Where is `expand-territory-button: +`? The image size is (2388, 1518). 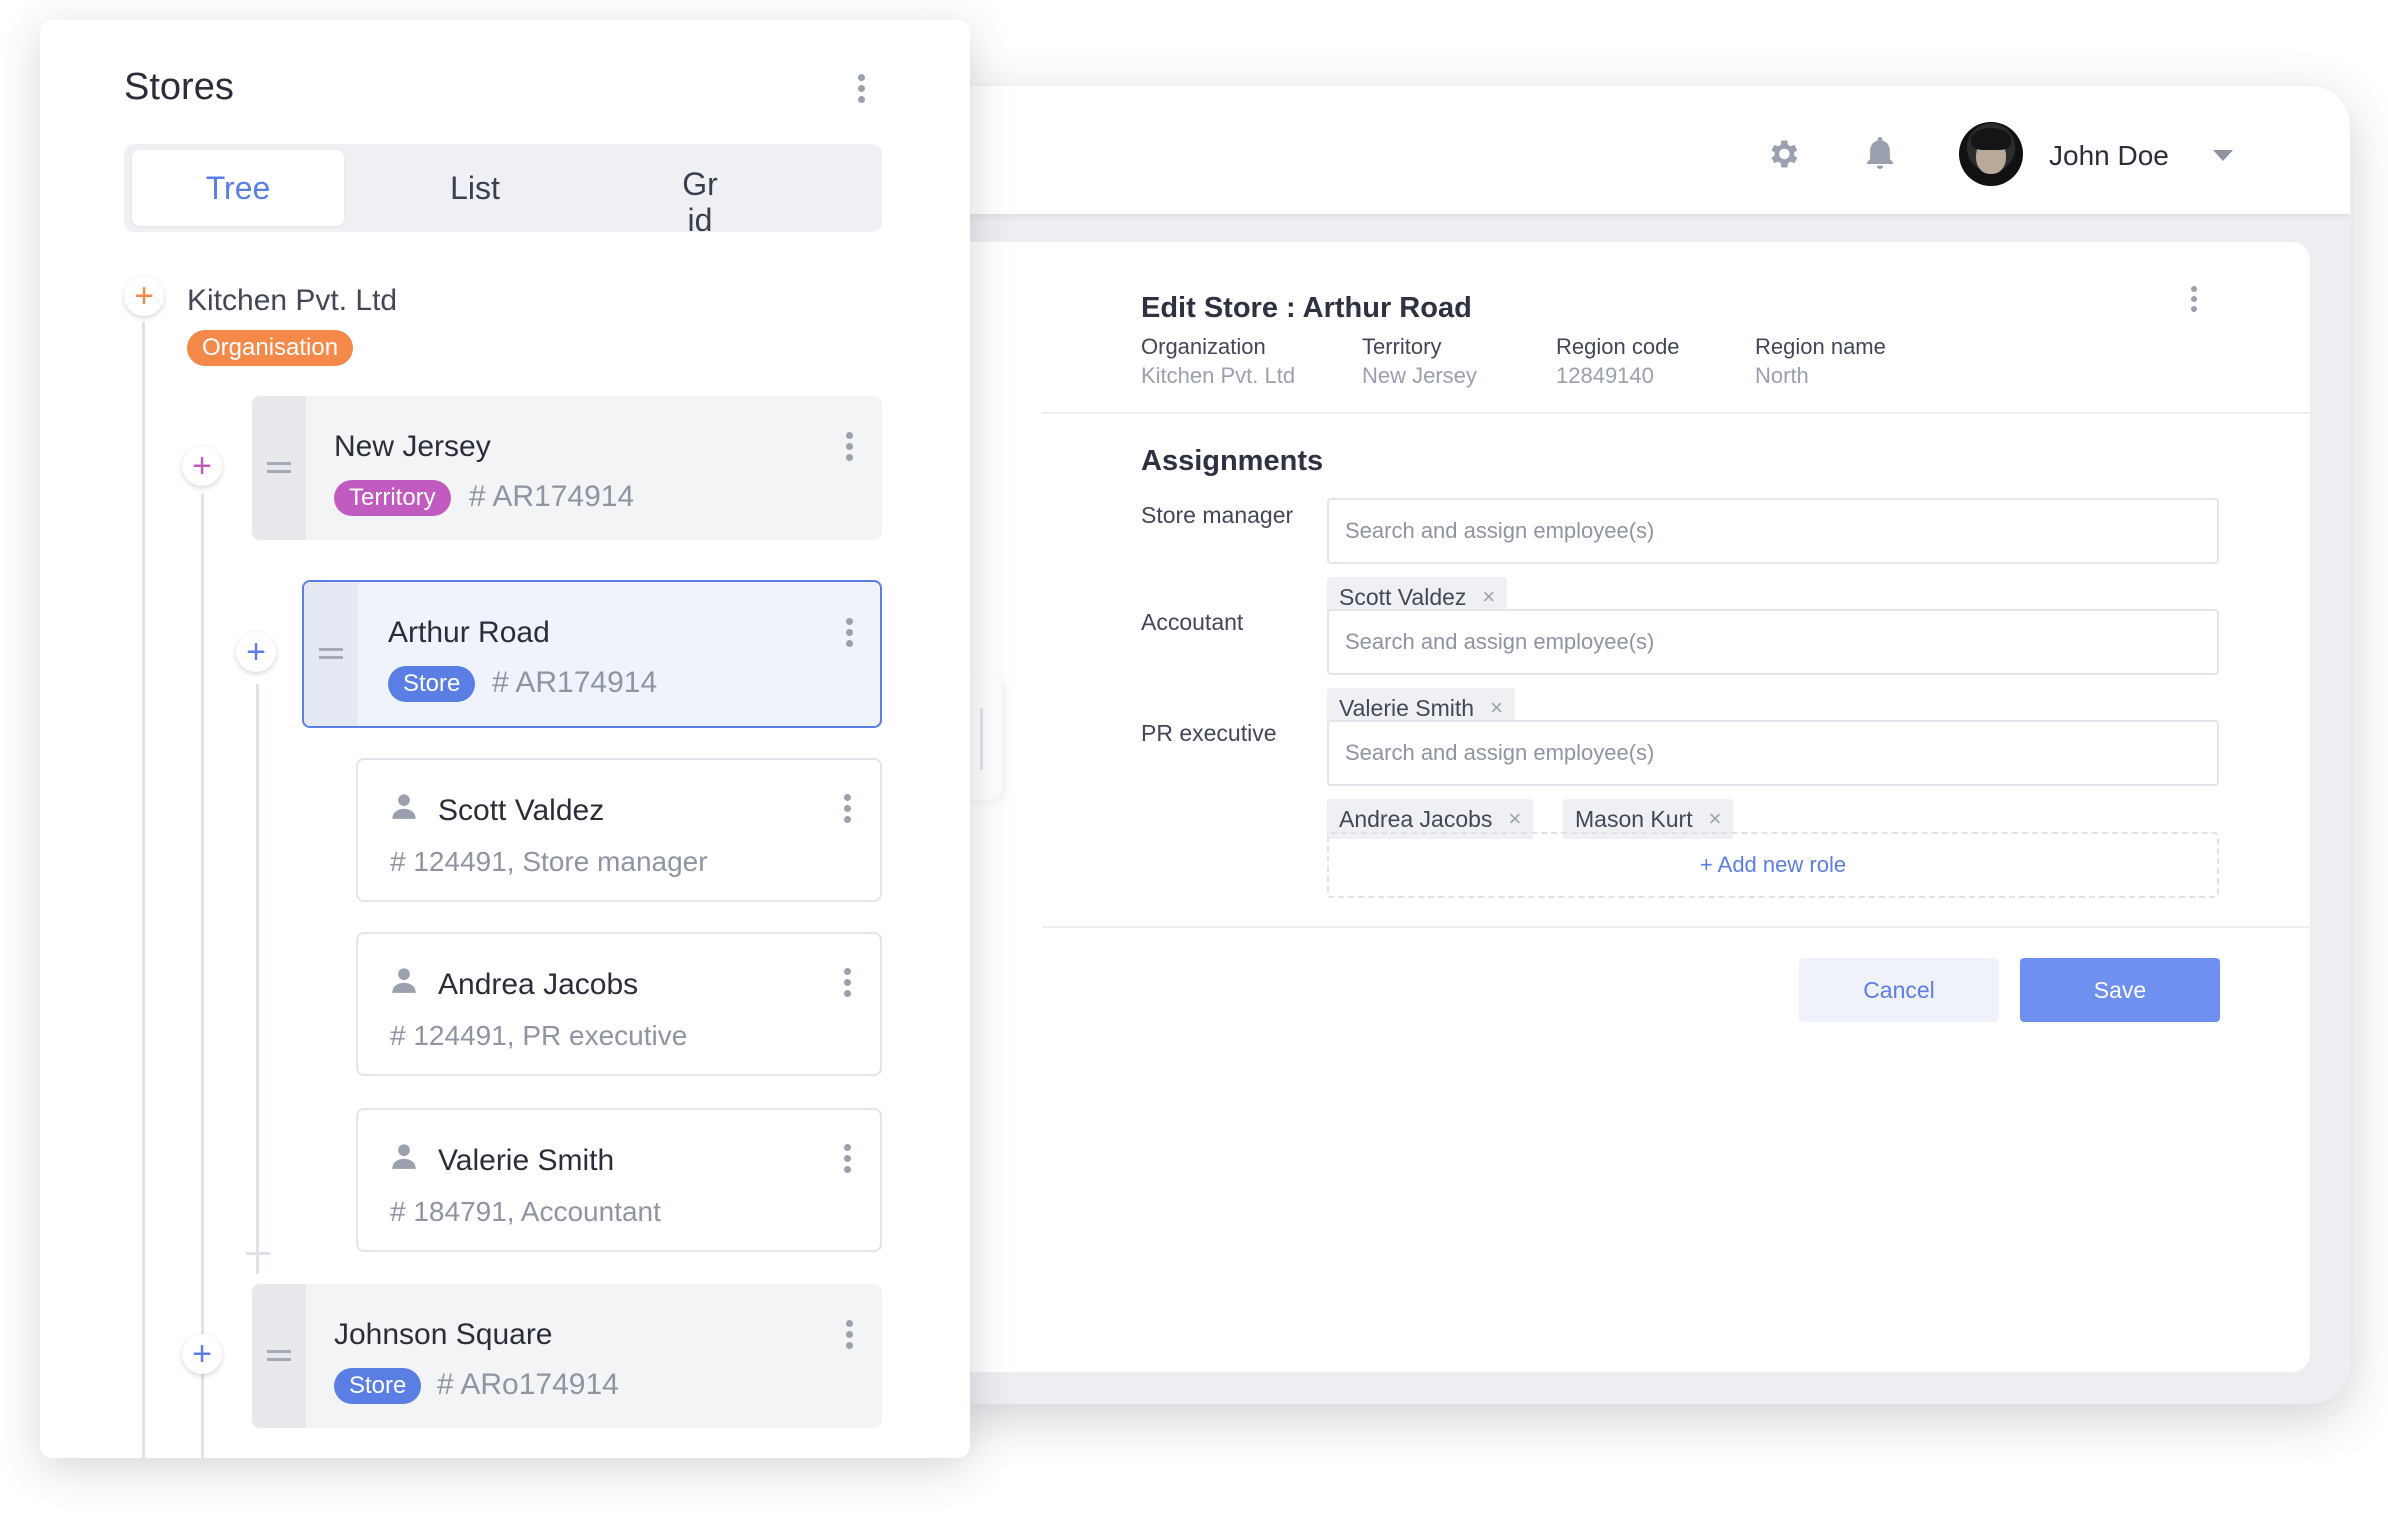
expand-territory-button: + is located at coordinates (202, 466).